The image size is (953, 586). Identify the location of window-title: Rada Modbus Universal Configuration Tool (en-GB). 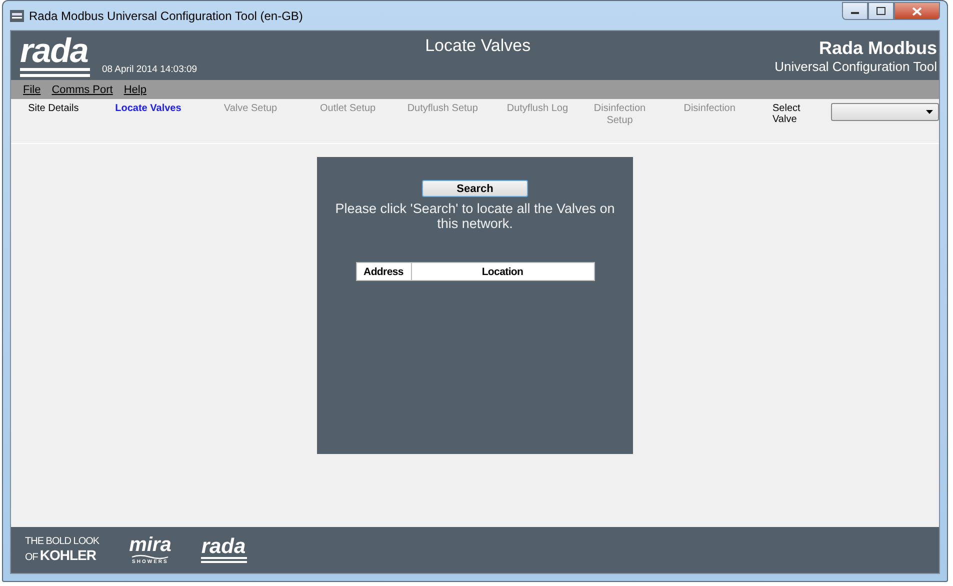
(166, 15).